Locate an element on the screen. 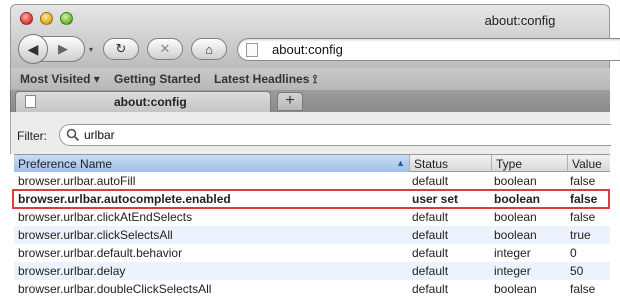 The width and height of the screenshot is (620, 306). stop-button: ✕ is located at coordinates (165, 49).